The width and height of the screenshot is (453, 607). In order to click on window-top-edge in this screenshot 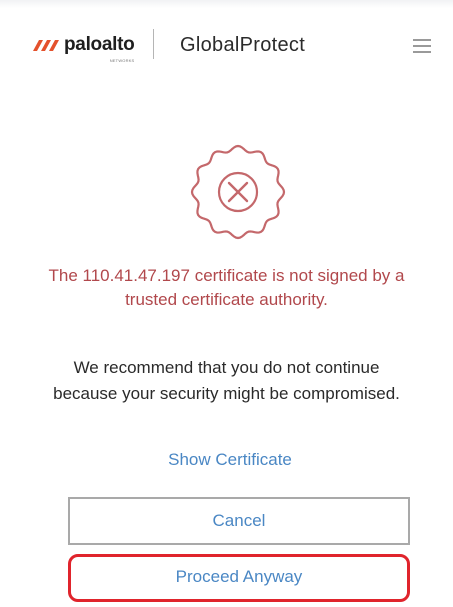, I will do `click(226, 4)`.